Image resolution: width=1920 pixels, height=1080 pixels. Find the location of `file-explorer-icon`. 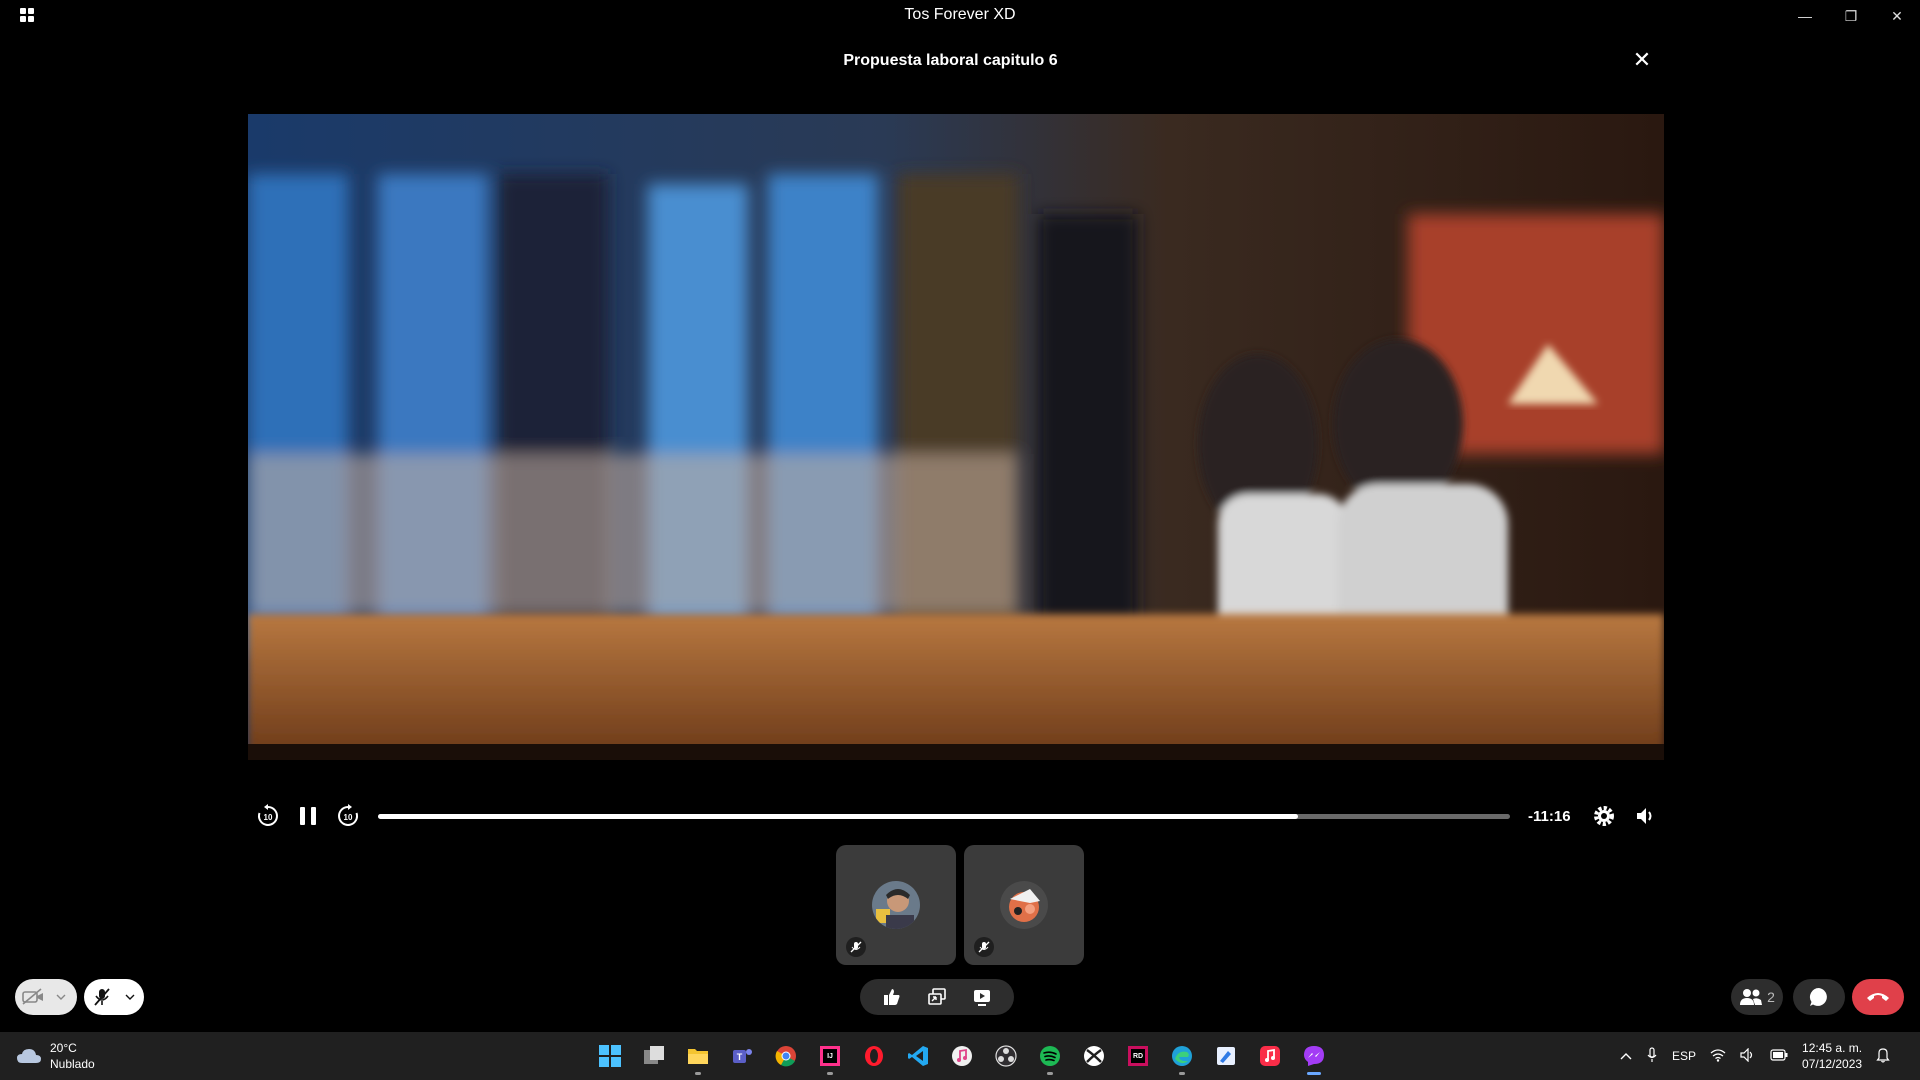

file-explorer-icon is located at coordinates (698, 1056).